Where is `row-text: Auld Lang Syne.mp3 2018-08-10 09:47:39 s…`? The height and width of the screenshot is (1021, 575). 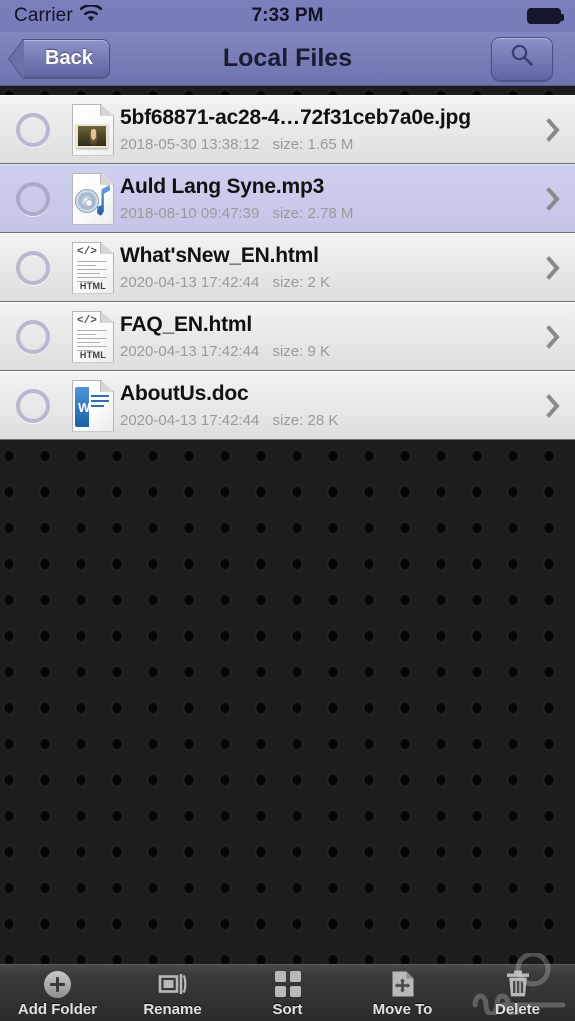
row-text: Auld Lang Syne.mp3 2018-08-10 09:47:39 s… is located at coordinates (325, 198).